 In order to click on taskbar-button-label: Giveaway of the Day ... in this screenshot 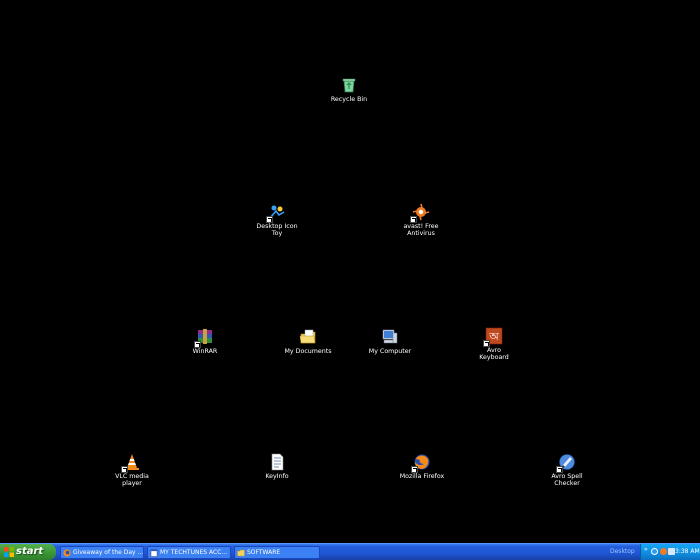, I will do `click(108, 552)`.